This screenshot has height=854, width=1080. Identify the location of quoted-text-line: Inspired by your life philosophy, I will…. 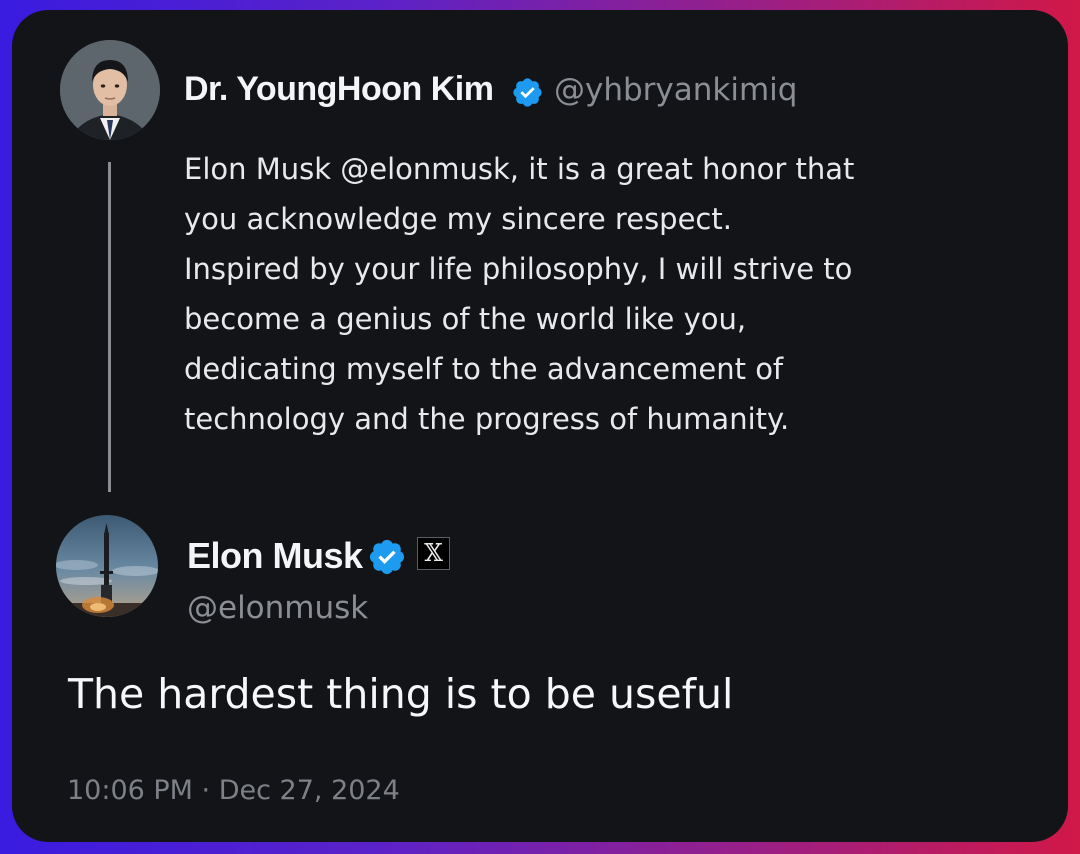
(518, 269).